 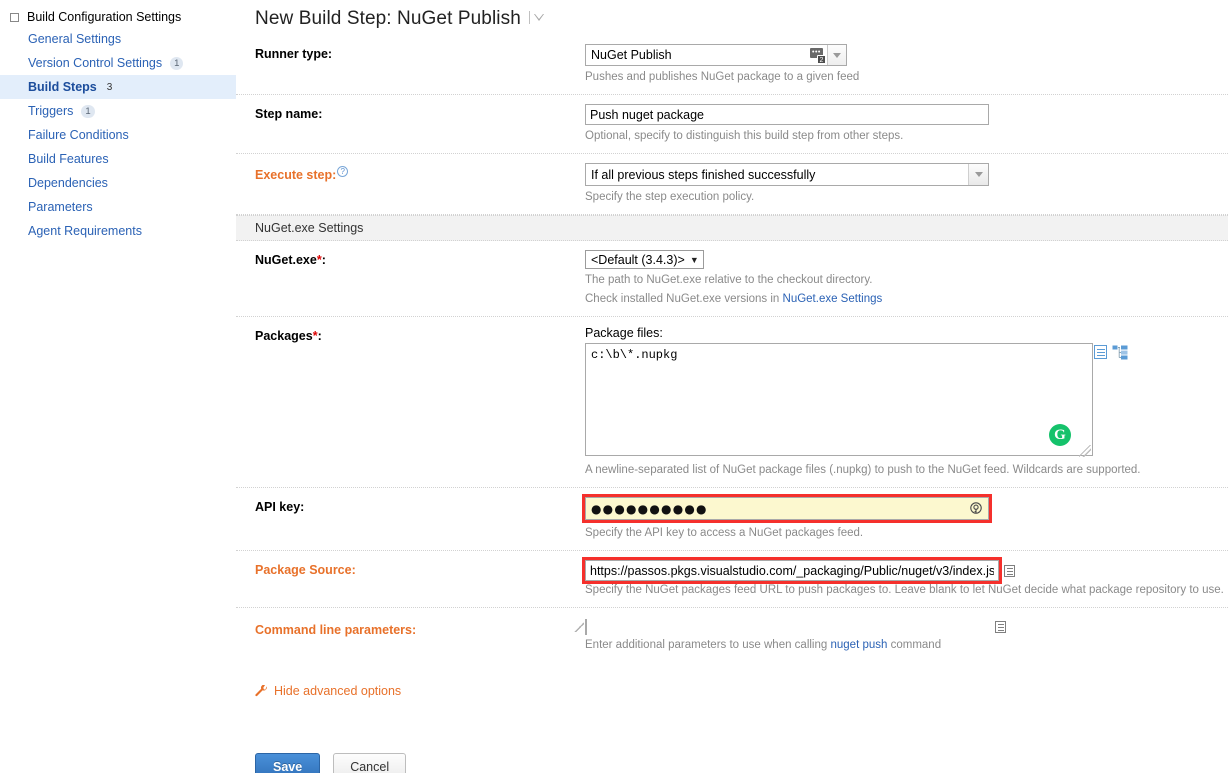 I want to click on sidebar-item-label: Build Features, so click(x=68, y=159).